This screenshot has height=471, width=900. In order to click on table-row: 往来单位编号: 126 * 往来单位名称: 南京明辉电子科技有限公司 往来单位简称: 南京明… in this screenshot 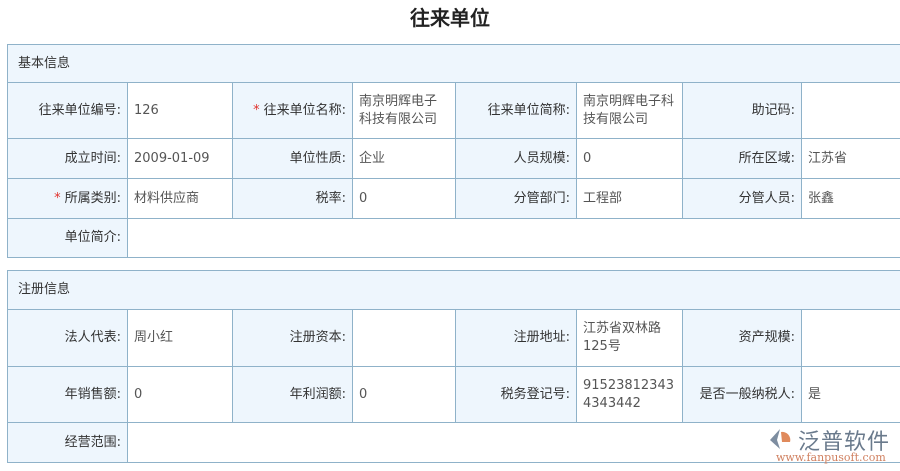, I will do `click(453, 110)`.